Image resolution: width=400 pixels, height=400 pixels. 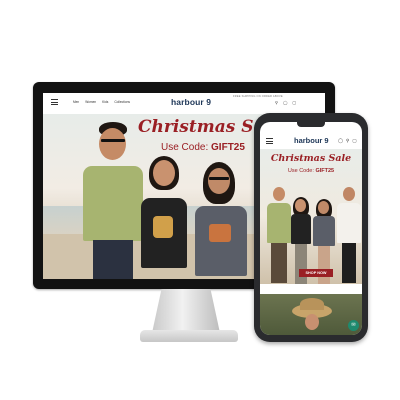 I want to click on monitor-stand, so click(x=186, y=311).